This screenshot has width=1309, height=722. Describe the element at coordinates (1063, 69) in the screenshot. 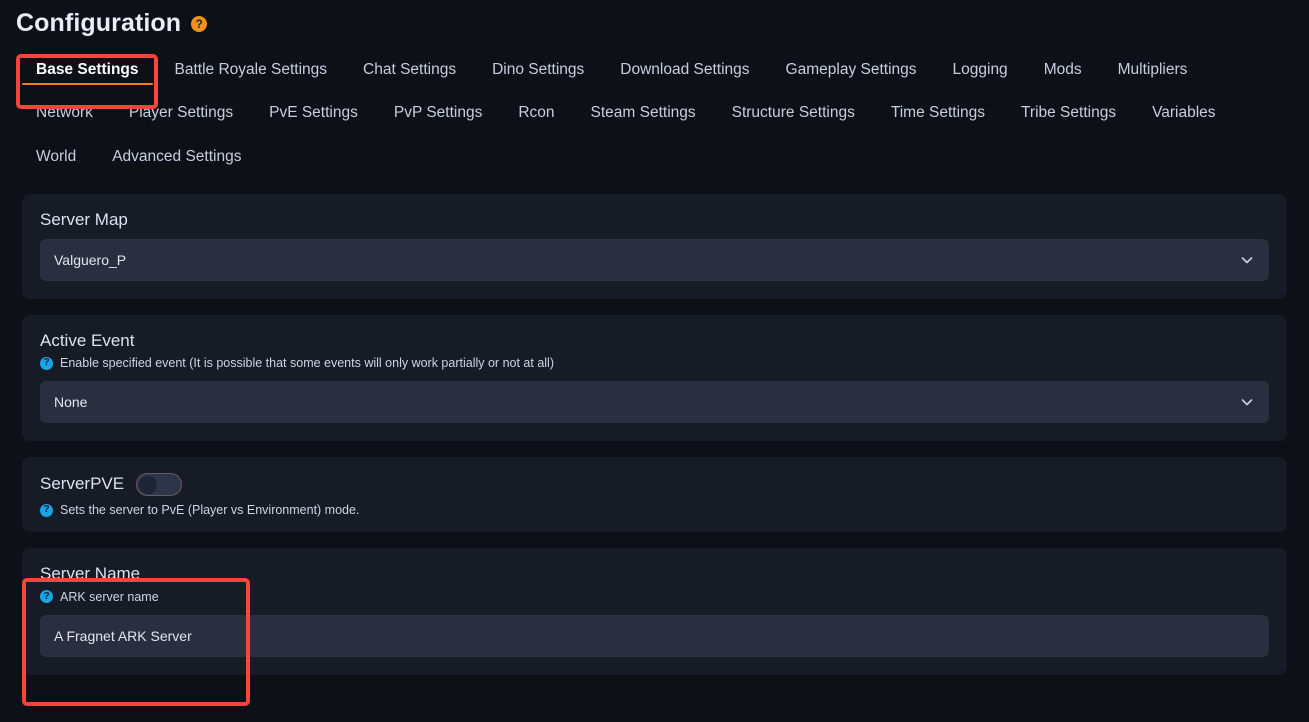

I see `tab-mods: Mods` at that location.